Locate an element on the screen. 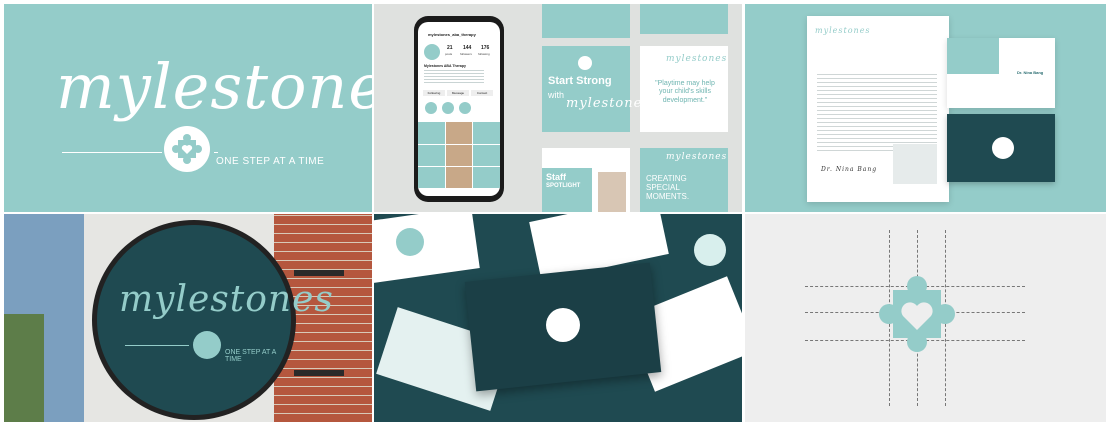  card-front-puzzle is located at coordinates (973, 56).